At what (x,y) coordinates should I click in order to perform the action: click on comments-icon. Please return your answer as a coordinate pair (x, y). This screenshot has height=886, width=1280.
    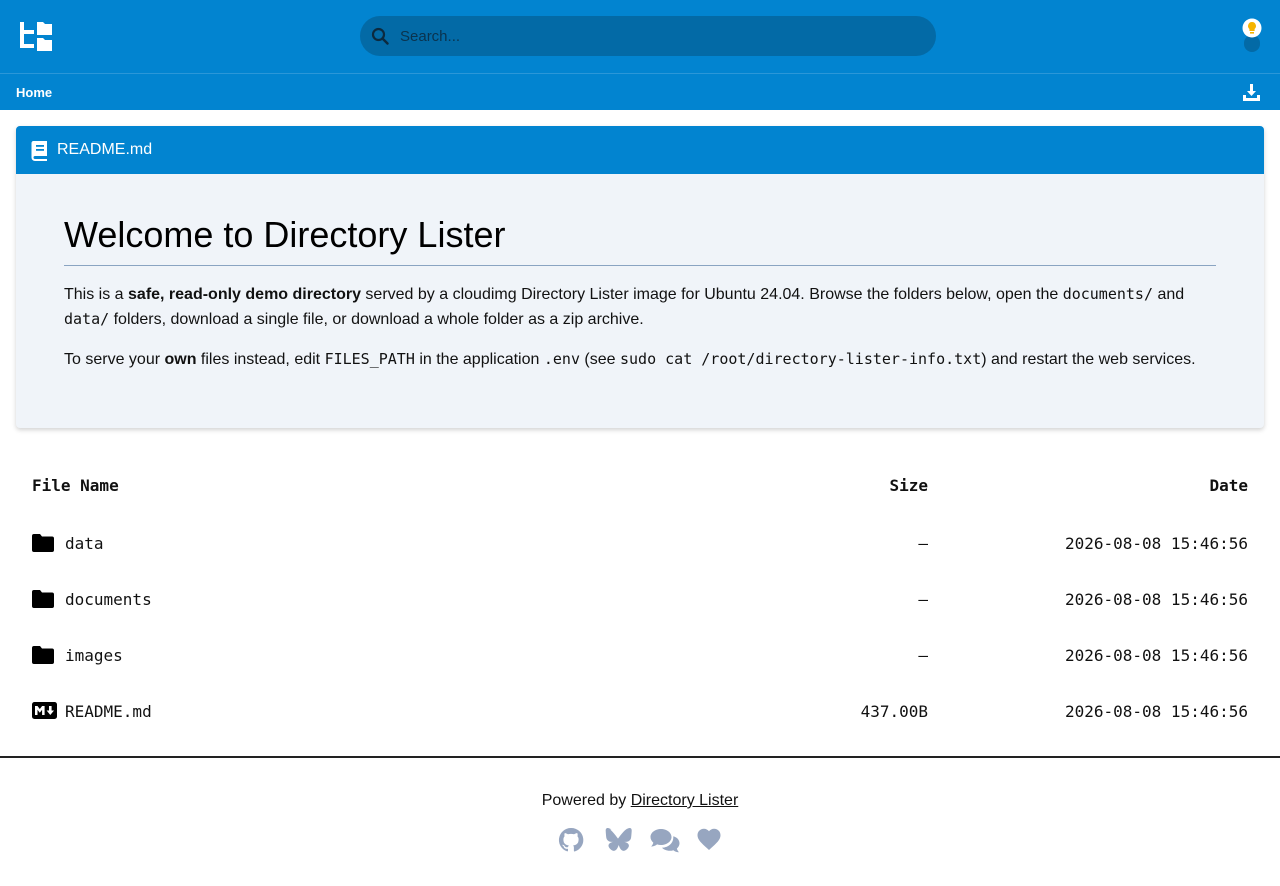
    Looking at the image, I should click on (665, 840).